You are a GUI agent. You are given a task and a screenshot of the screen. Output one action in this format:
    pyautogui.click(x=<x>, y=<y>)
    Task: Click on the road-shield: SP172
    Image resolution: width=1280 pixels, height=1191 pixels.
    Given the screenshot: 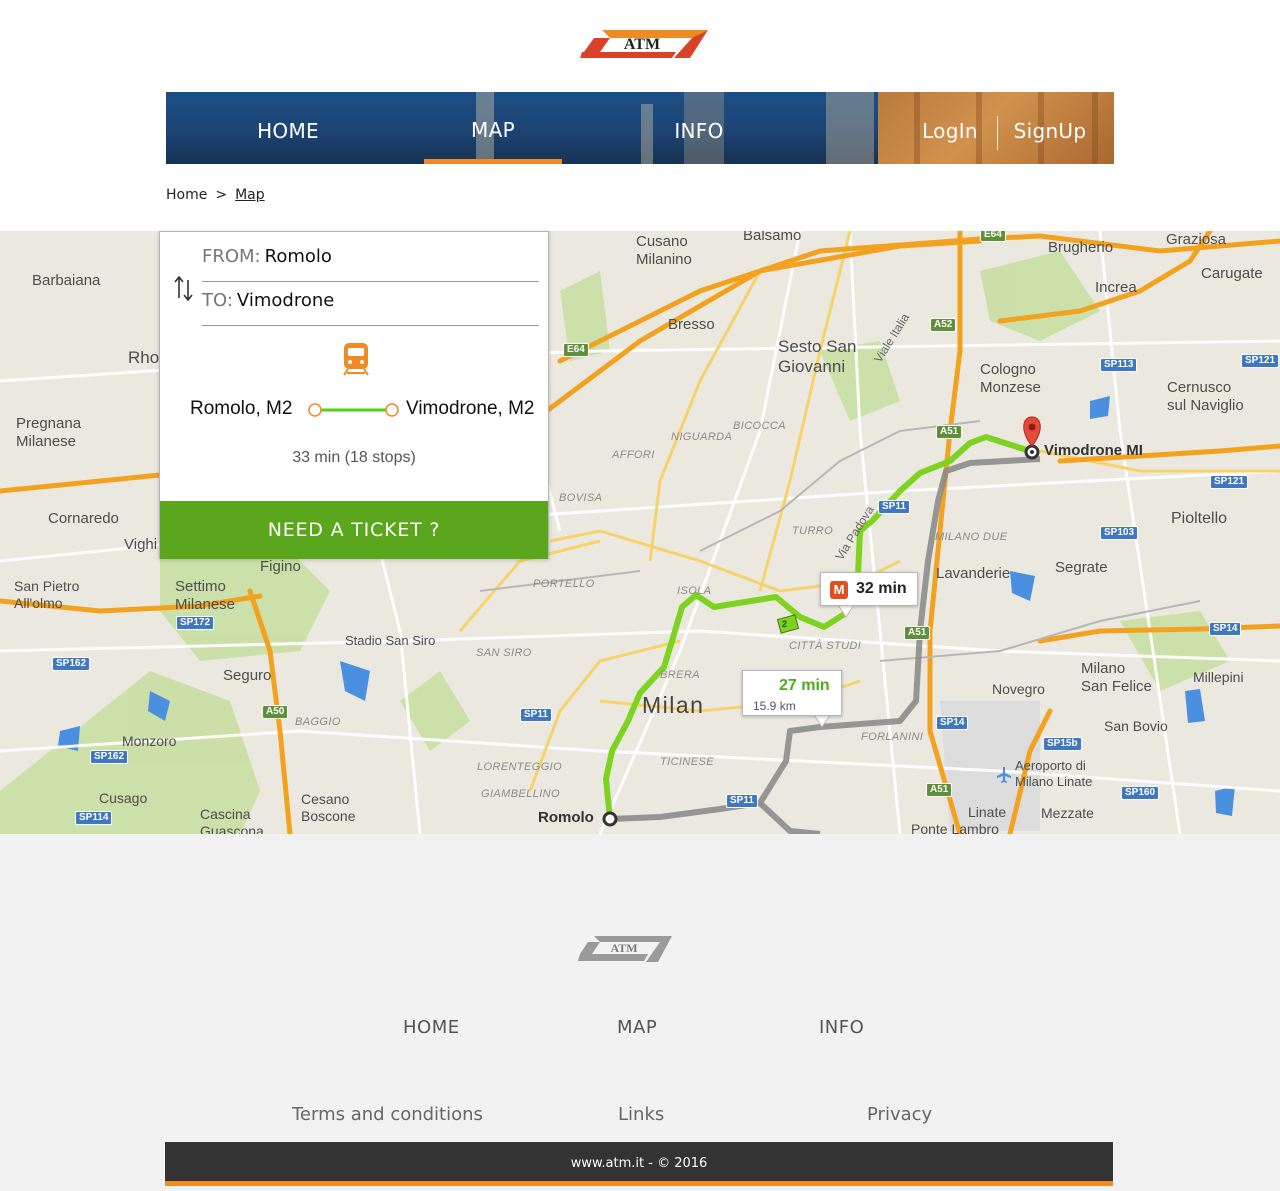 What is the action you would take?
    pyautogui.click(x=195, y=623)
    